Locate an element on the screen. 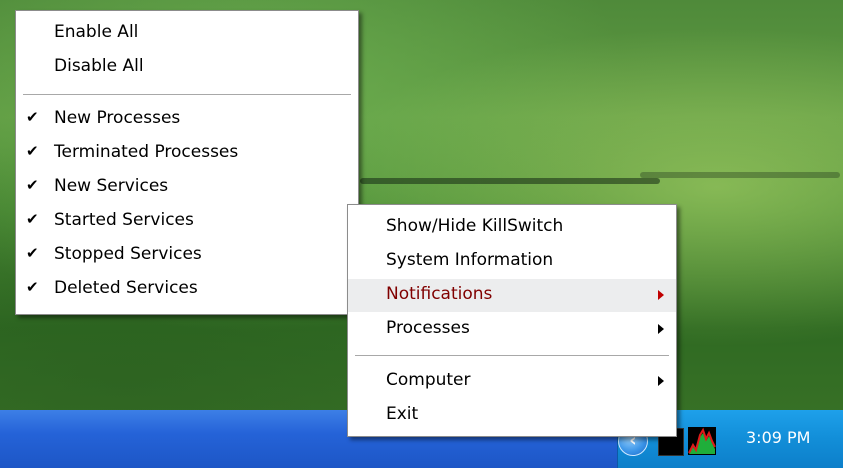  menu-item-show-hide-killswitch: Show/Hide KillSwitch is located at coordinates (512, 227).